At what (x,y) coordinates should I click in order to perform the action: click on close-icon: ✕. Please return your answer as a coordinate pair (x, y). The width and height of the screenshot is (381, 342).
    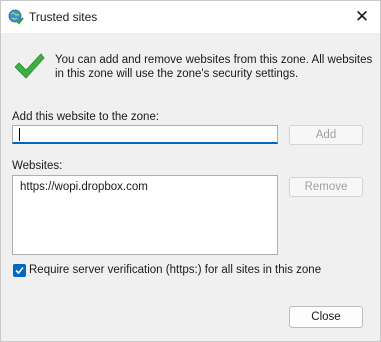
    Looking at the image, I should click on (362, 17).